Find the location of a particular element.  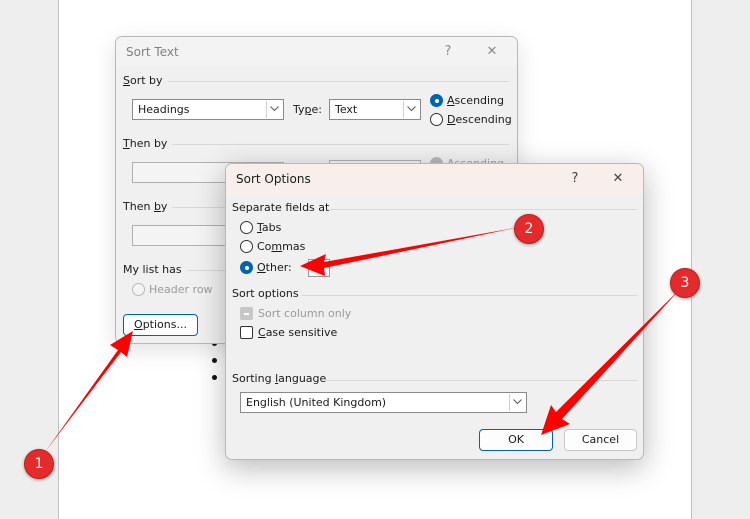

annotation-badge-1: 1 is located at coordinates (39, 464).